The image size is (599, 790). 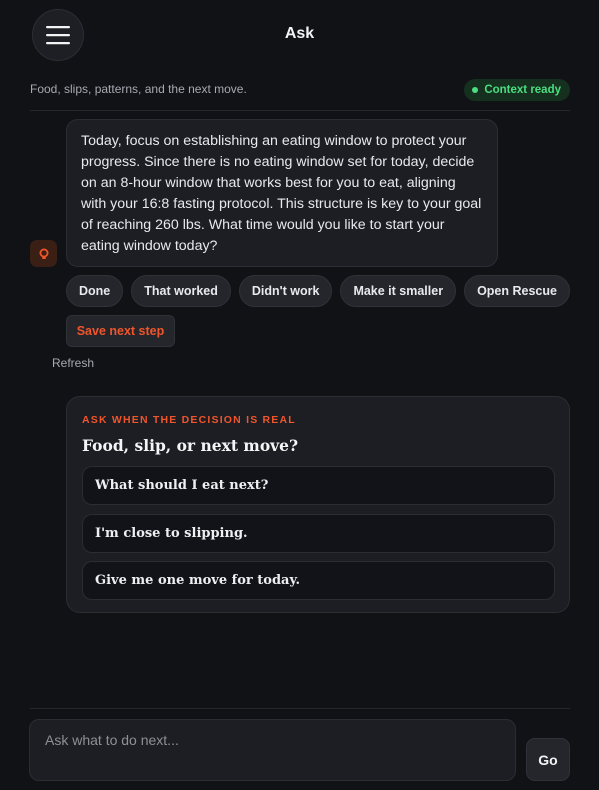 I want to click on status-dot-icon, so click(x=475, y=90).